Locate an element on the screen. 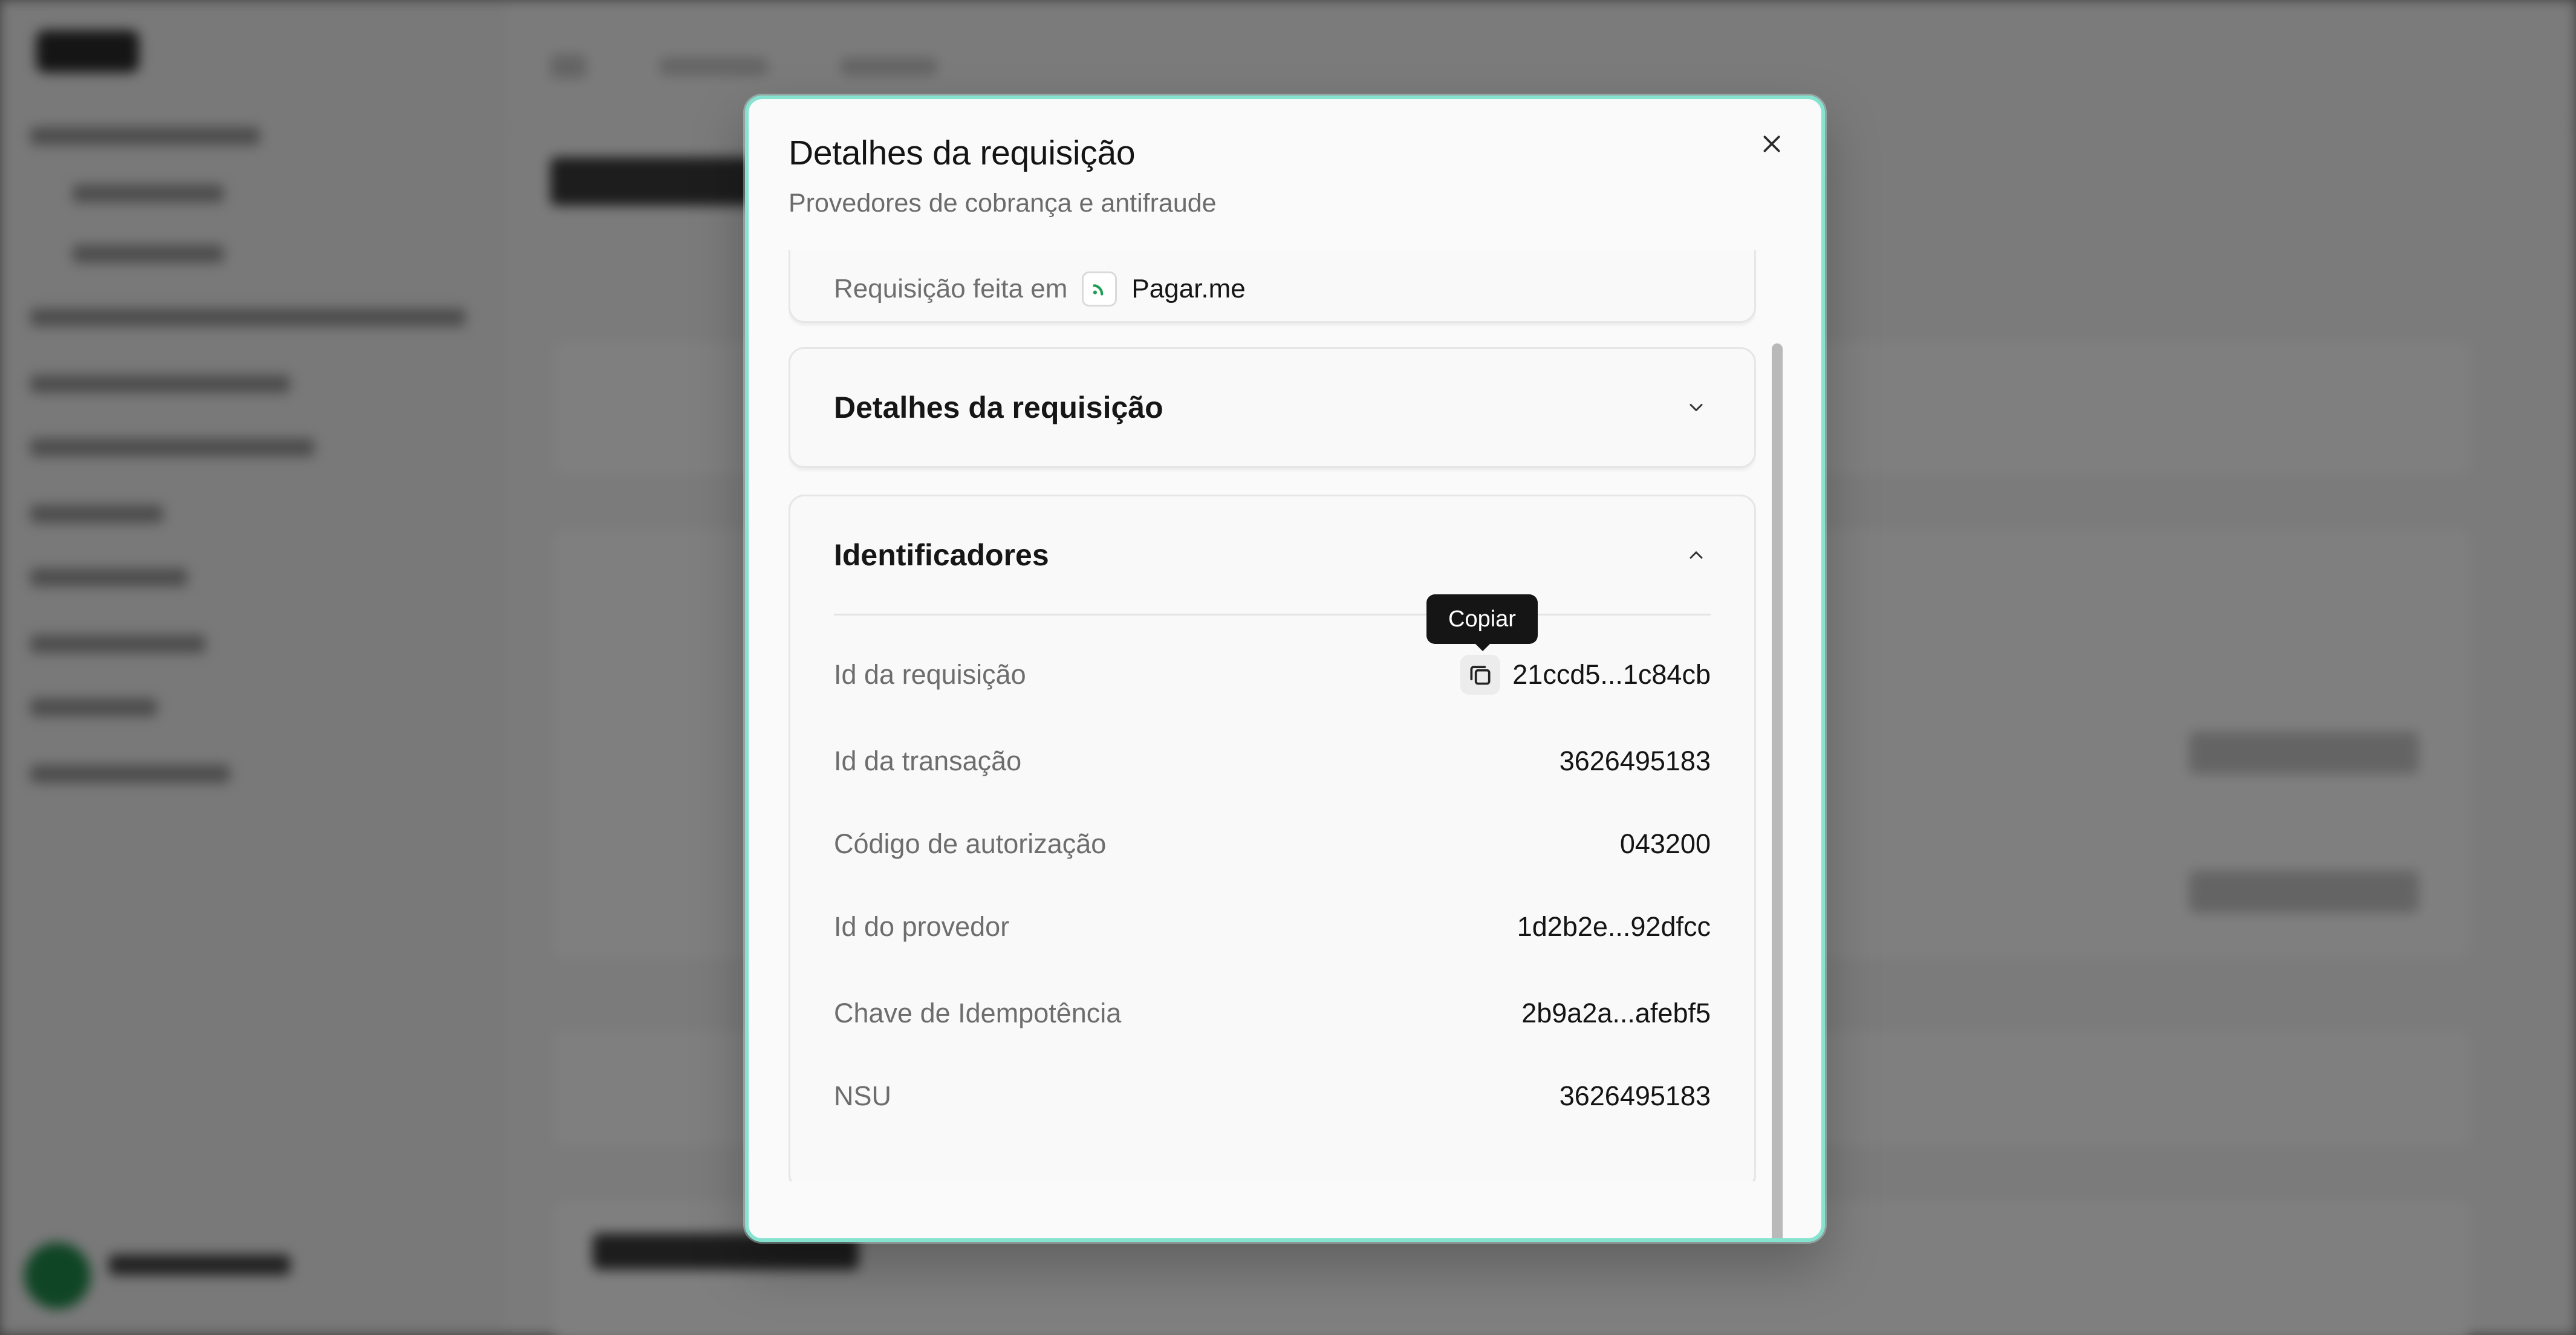 This screenshot has width=2576, height=1335. identifier-label: Id do provedor is located at coordinates (922, 927).